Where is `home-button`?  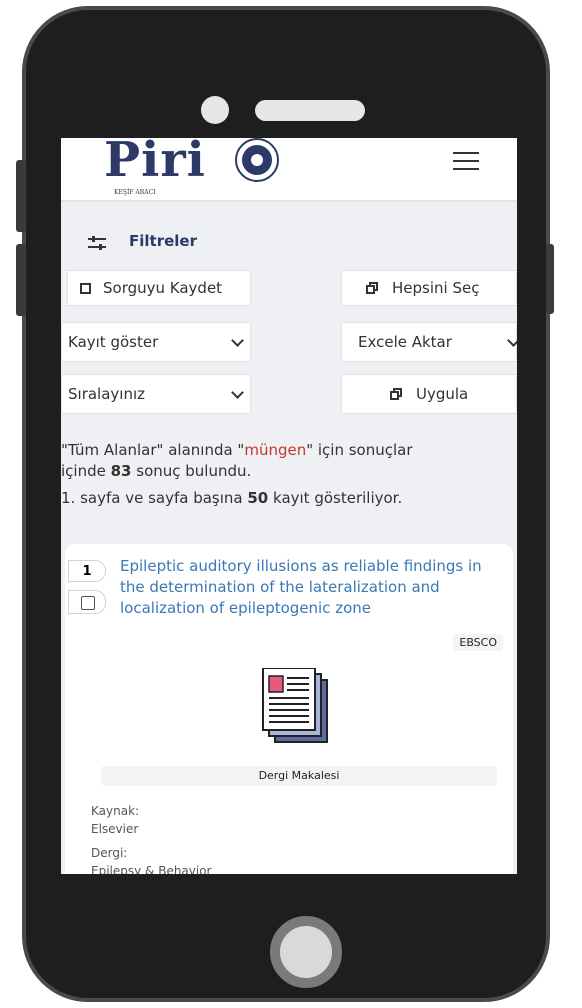 home-button is located at coordinates (306, 952).